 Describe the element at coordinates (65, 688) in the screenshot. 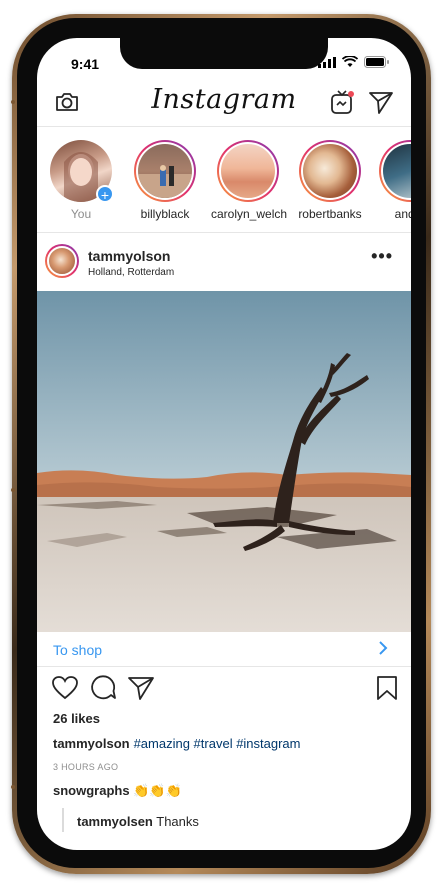

I see `heart-icon` at that location.